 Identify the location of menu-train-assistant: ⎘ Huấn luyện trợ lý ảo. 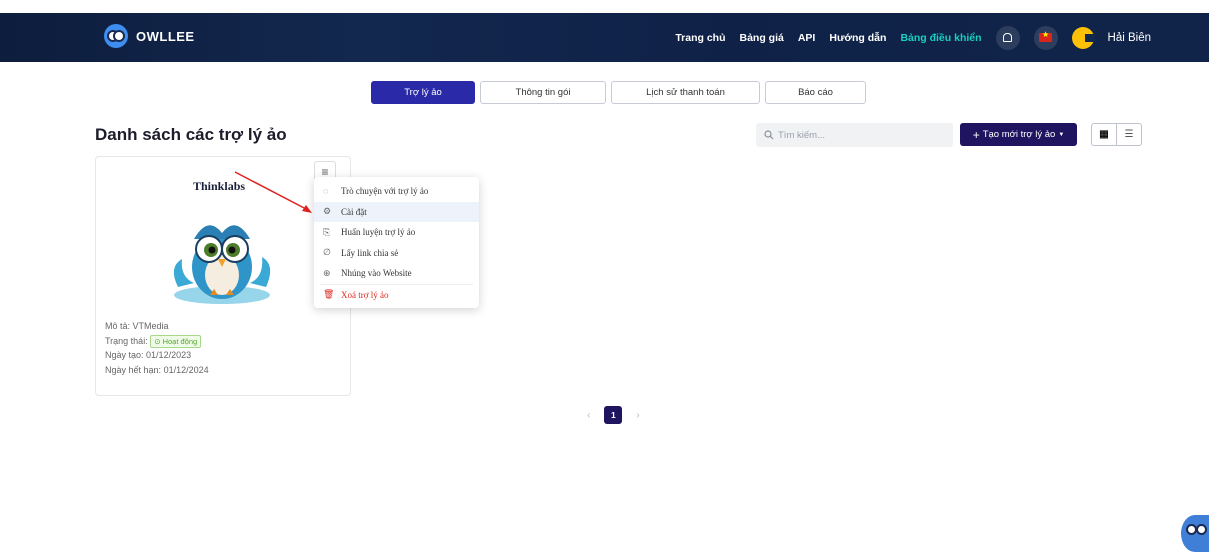
(396, 232).